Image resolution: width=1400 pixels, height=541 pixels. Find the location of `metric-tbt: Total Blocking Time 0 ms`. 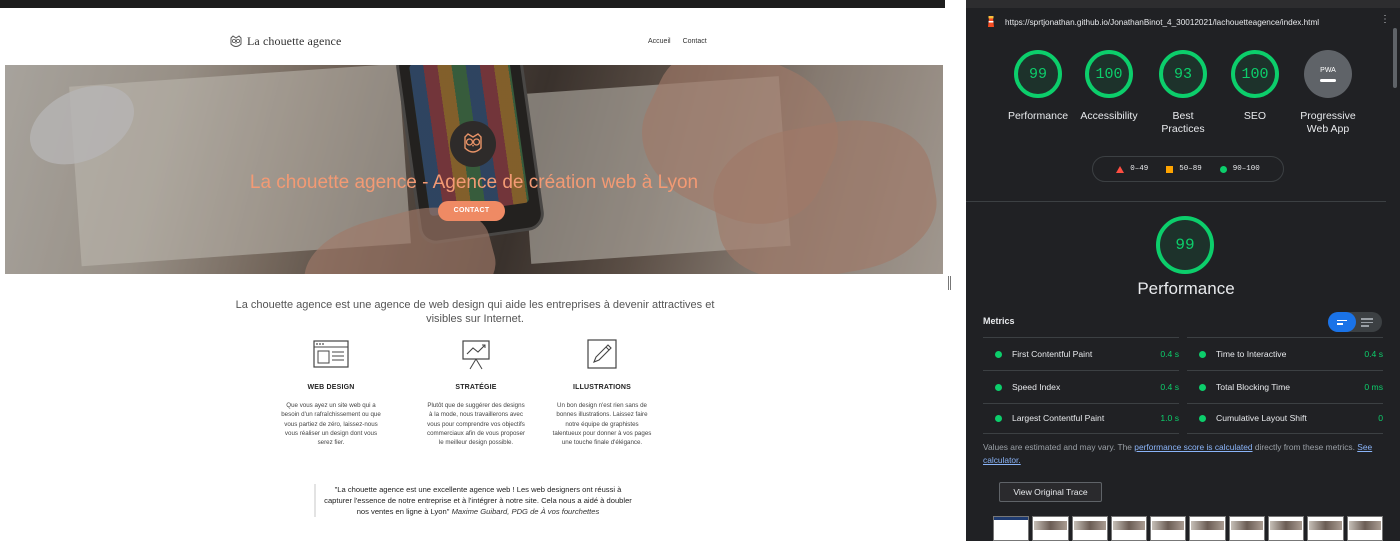

metric-tbt: Total Blocking Time 0 ms is located at coordinates (1285, 387).